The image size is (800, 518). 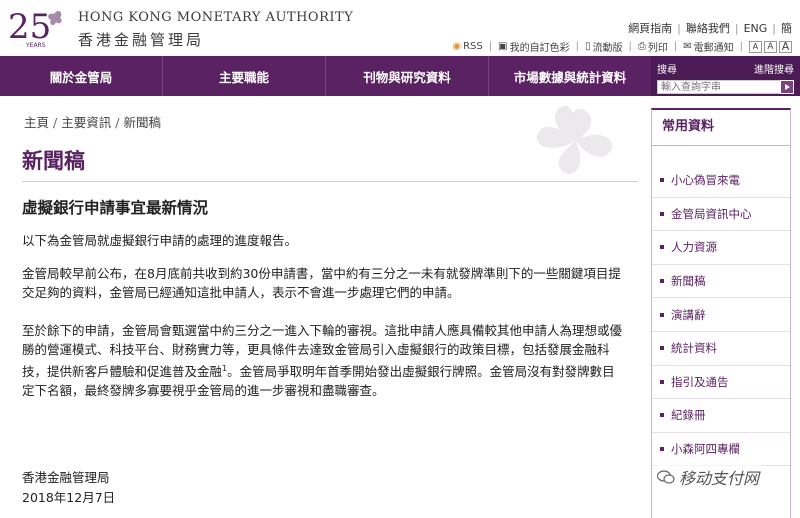 What do you see at coordinates (667, 70) in the screenshot?
I see `search-label: 搜尋` at bounding box center [667, 70].